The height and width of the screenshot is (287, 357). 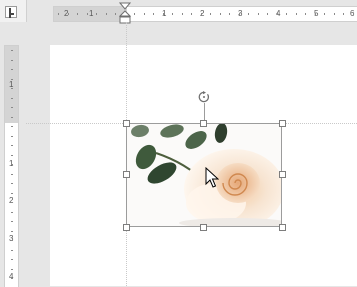 What do you see at coordinates (126, 174) in the screenshot?
I see `resize-handle-left` at bounding box center [126, 174].